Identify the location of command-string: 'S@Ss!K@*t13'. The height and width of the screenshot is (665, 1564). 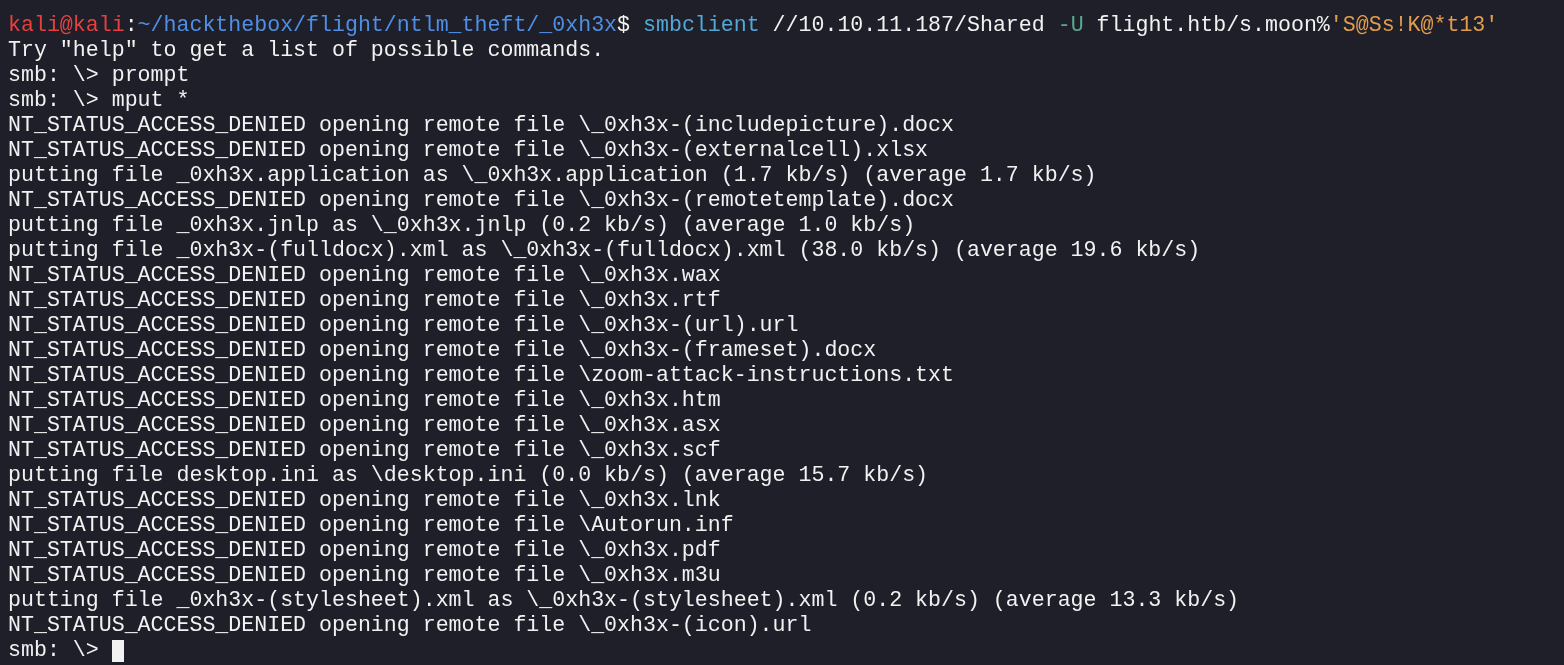
(1414, 25).